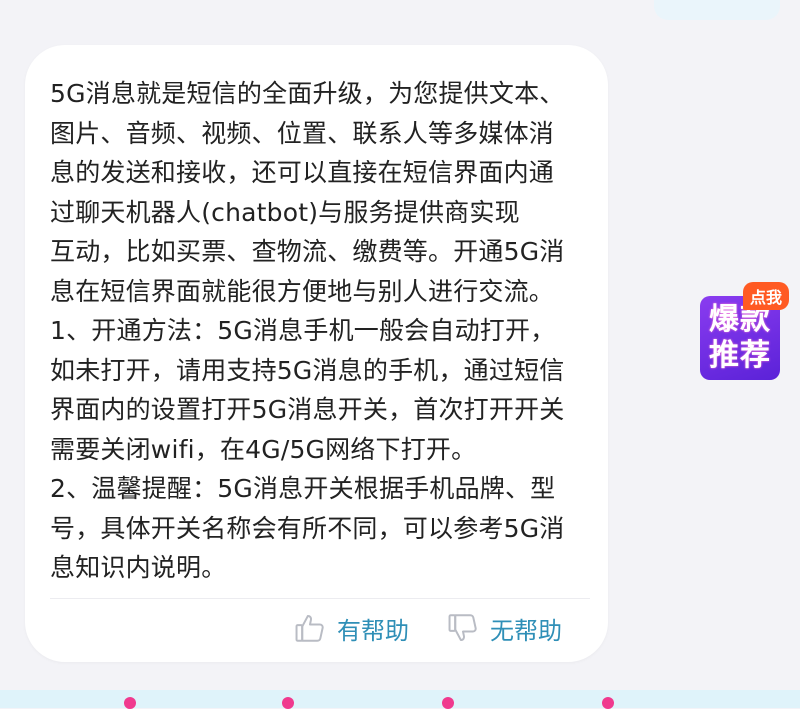 This screenshot has height=709, width=800. What do you see at coordinates (400, 699) in the screenshot?
I see `bottom-toolbar` at bounding box center [400, 699].